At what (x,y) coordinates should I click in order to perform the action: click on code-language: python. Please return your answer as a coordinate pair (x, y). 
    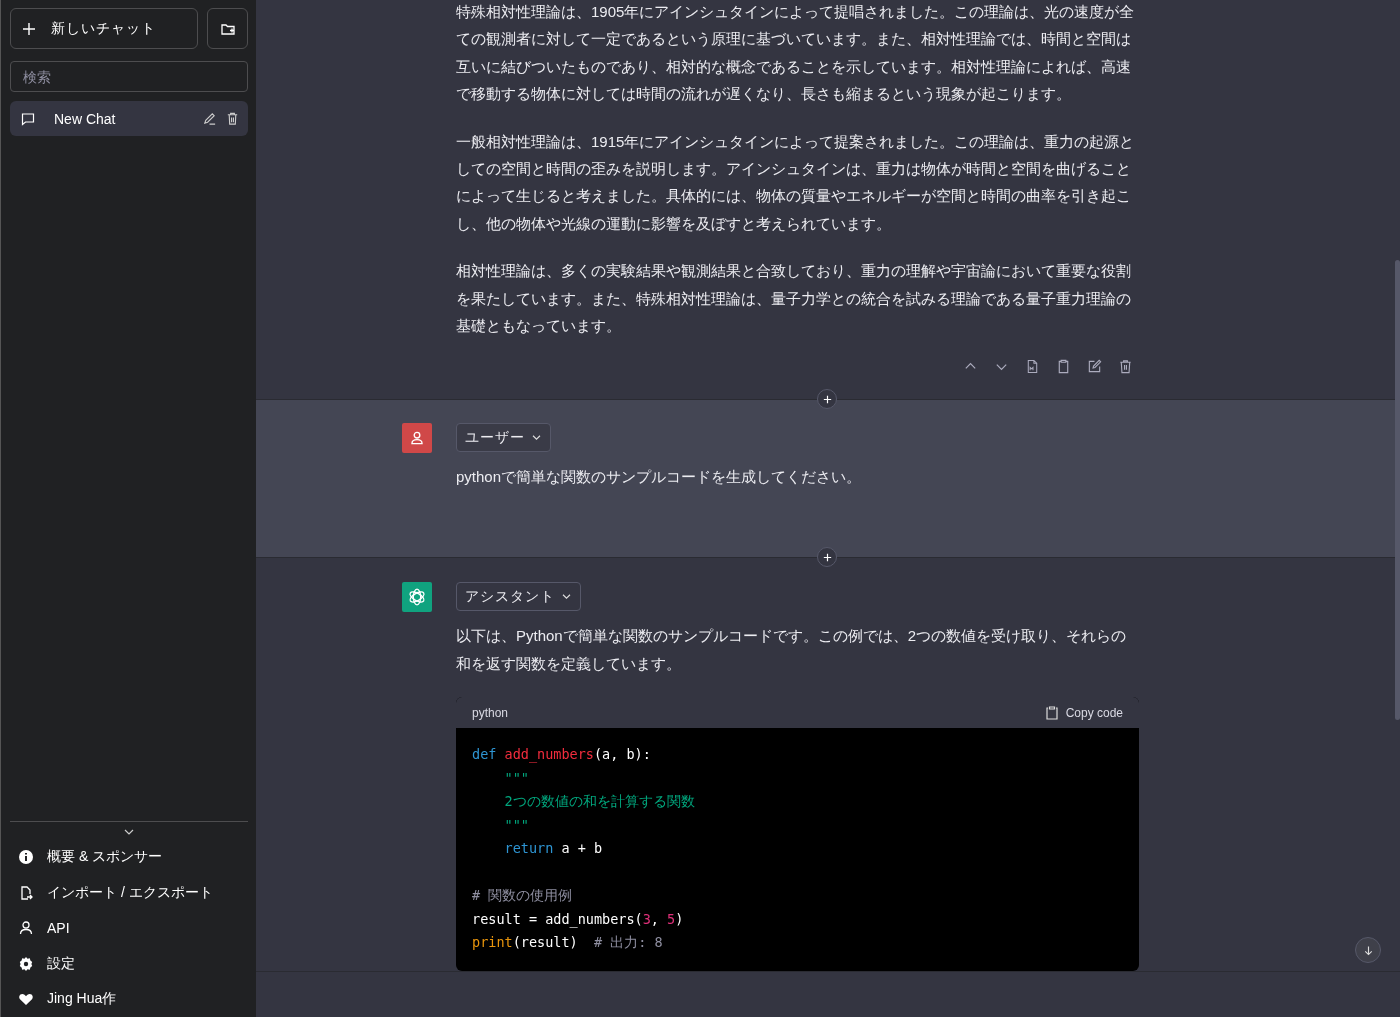
    Looking at the image, I should click on (490, 712).